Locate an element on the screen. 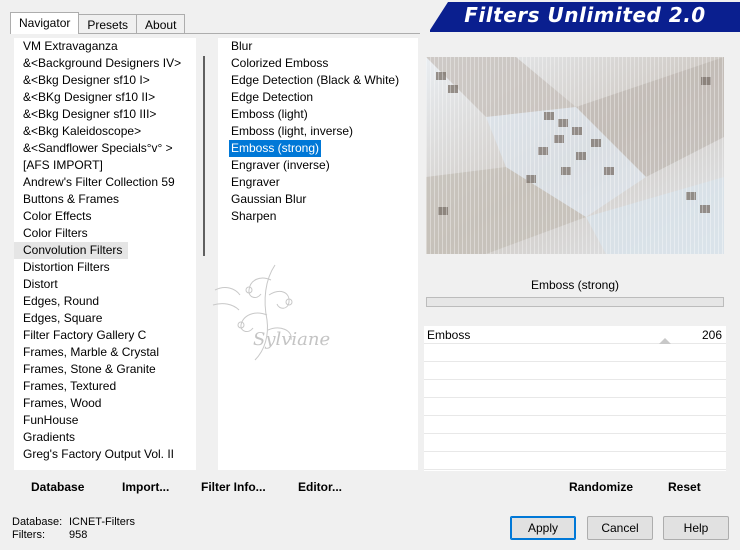  category-item: Edges, Round is located at coordinates (113, 301).